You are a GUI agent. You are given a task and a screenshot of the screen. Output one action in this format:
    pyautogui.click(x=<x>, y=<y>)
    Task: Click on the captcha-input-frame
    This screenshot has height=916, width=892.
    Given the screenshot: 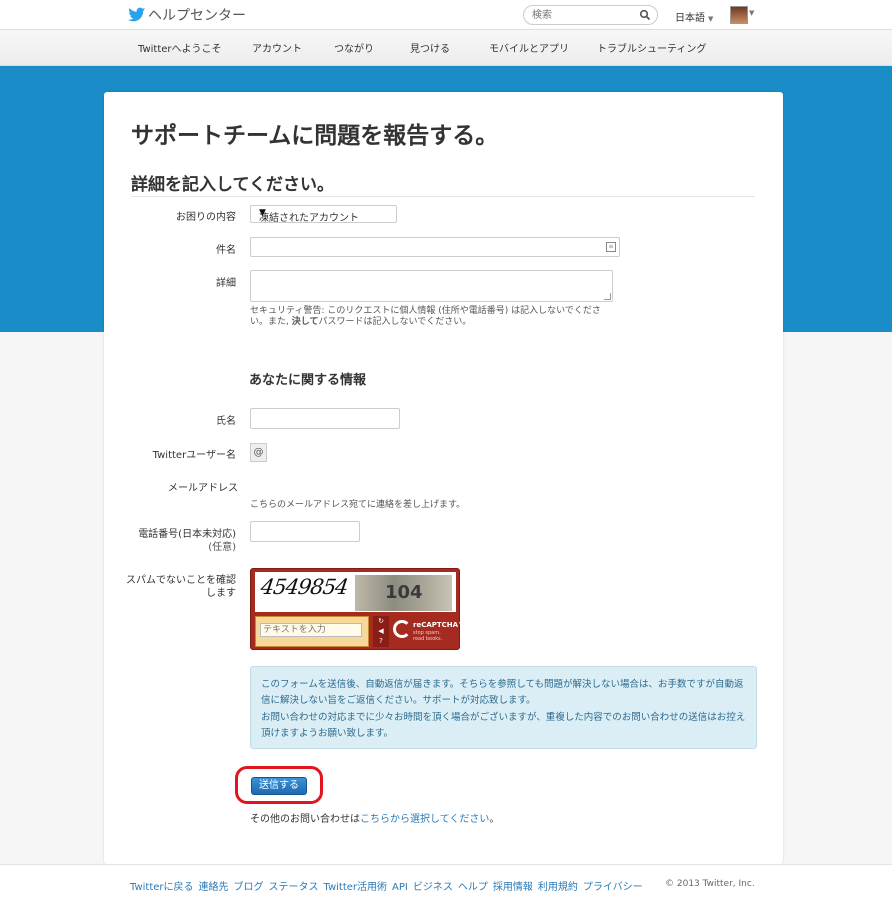 What is the action you would take?
    pyautogui.click(x=312, y=631)
    